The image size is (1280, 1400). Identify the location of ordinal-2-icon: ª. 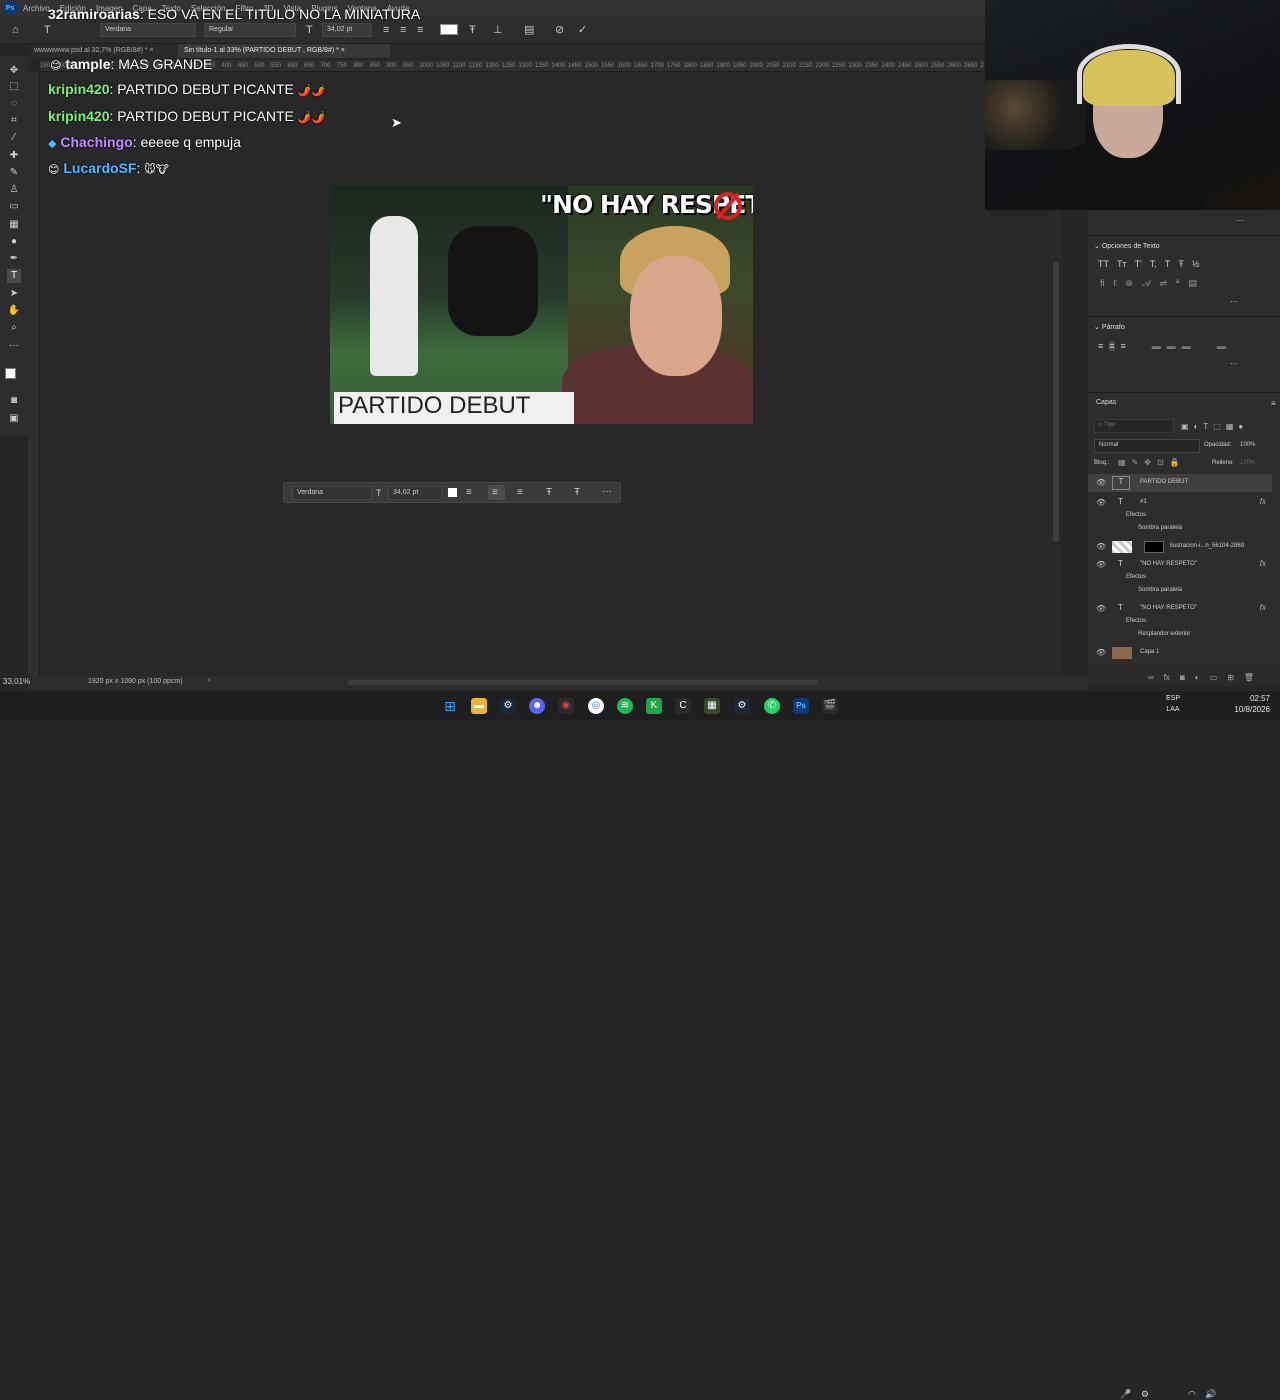
(1177, 283).